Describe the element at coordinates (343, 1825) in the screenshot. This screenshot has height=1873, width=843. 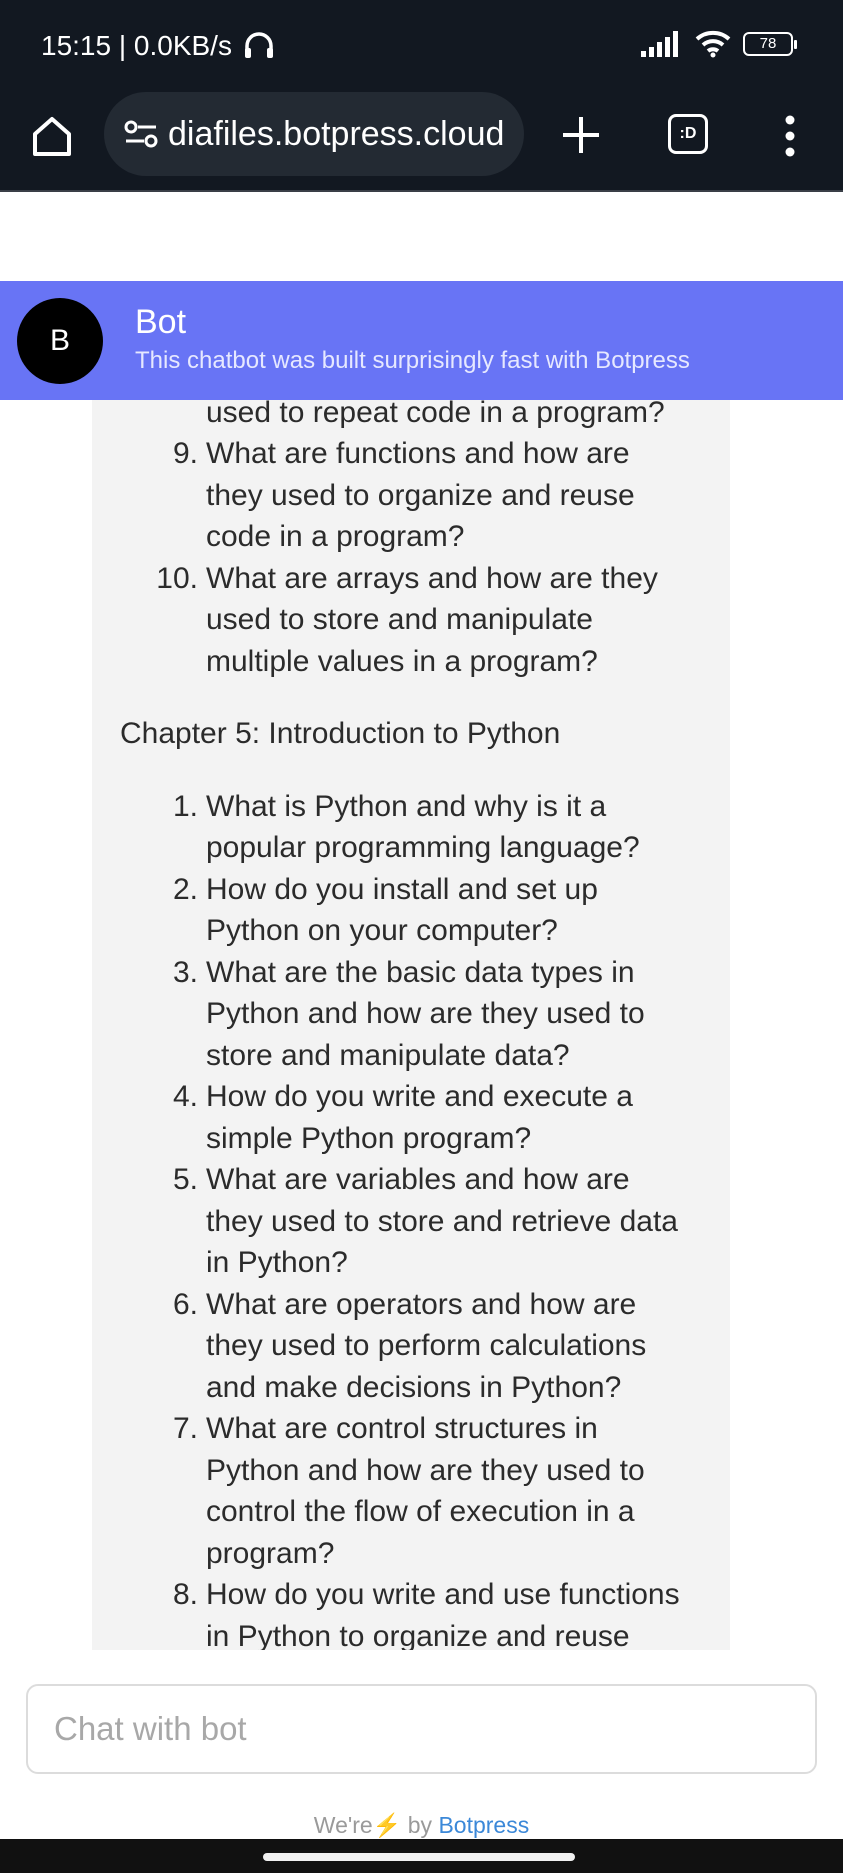
I see `powered-prefix: We're` at that location.